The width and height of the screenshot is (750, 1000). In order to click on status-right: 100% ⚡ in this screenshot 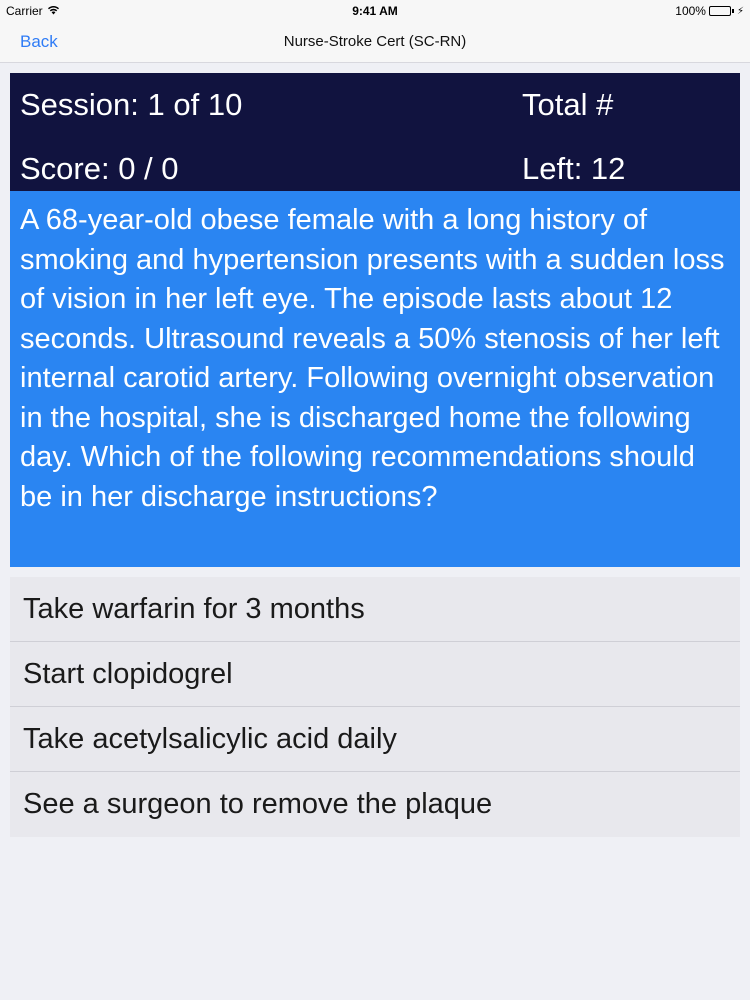, I will do `click(709, 11)`.